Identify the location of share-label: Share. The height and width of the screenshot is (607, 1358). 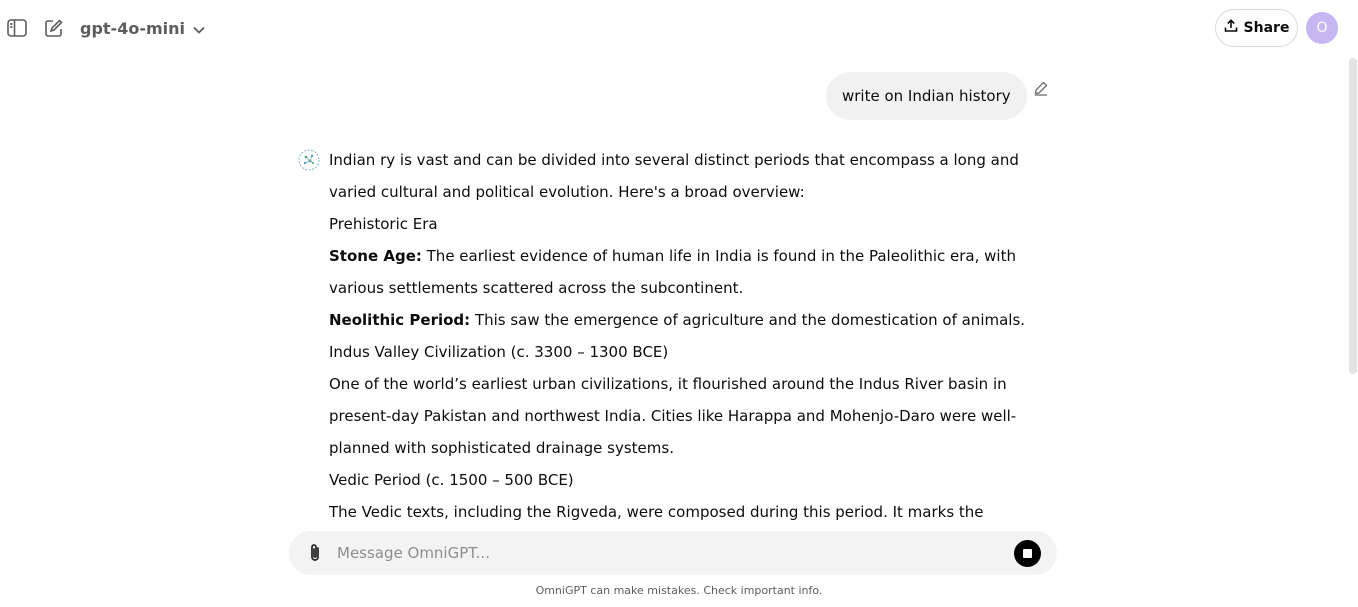
(1266, 28).